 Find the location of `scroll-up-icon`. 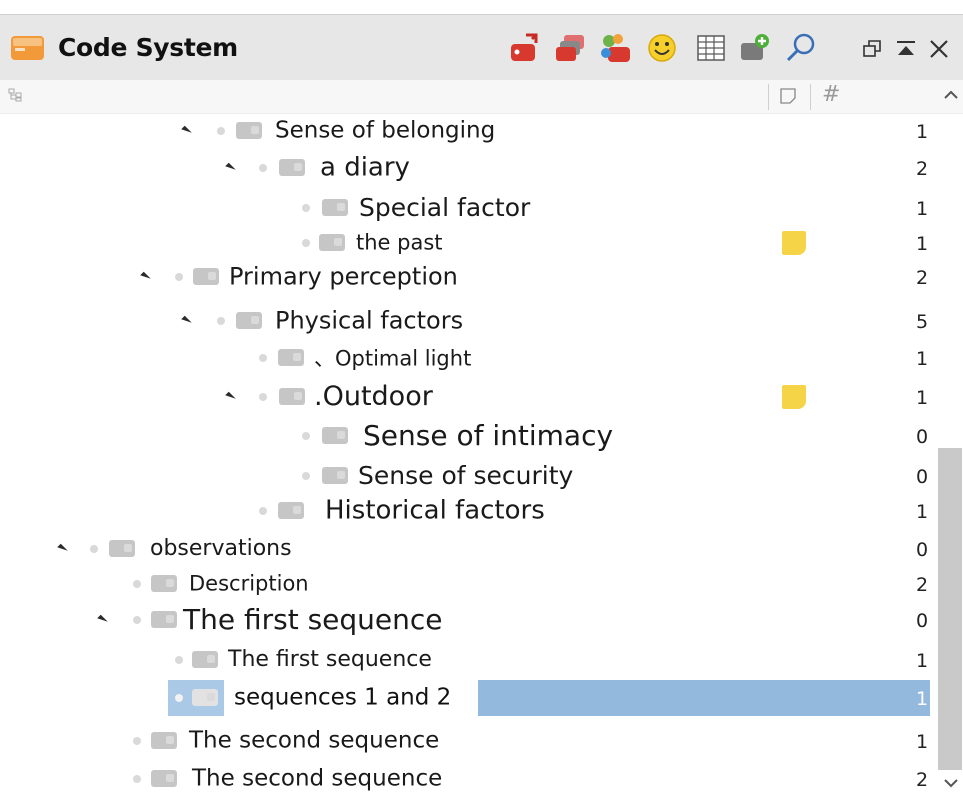

scroll-up-icon is located at coordinates (951, 95).